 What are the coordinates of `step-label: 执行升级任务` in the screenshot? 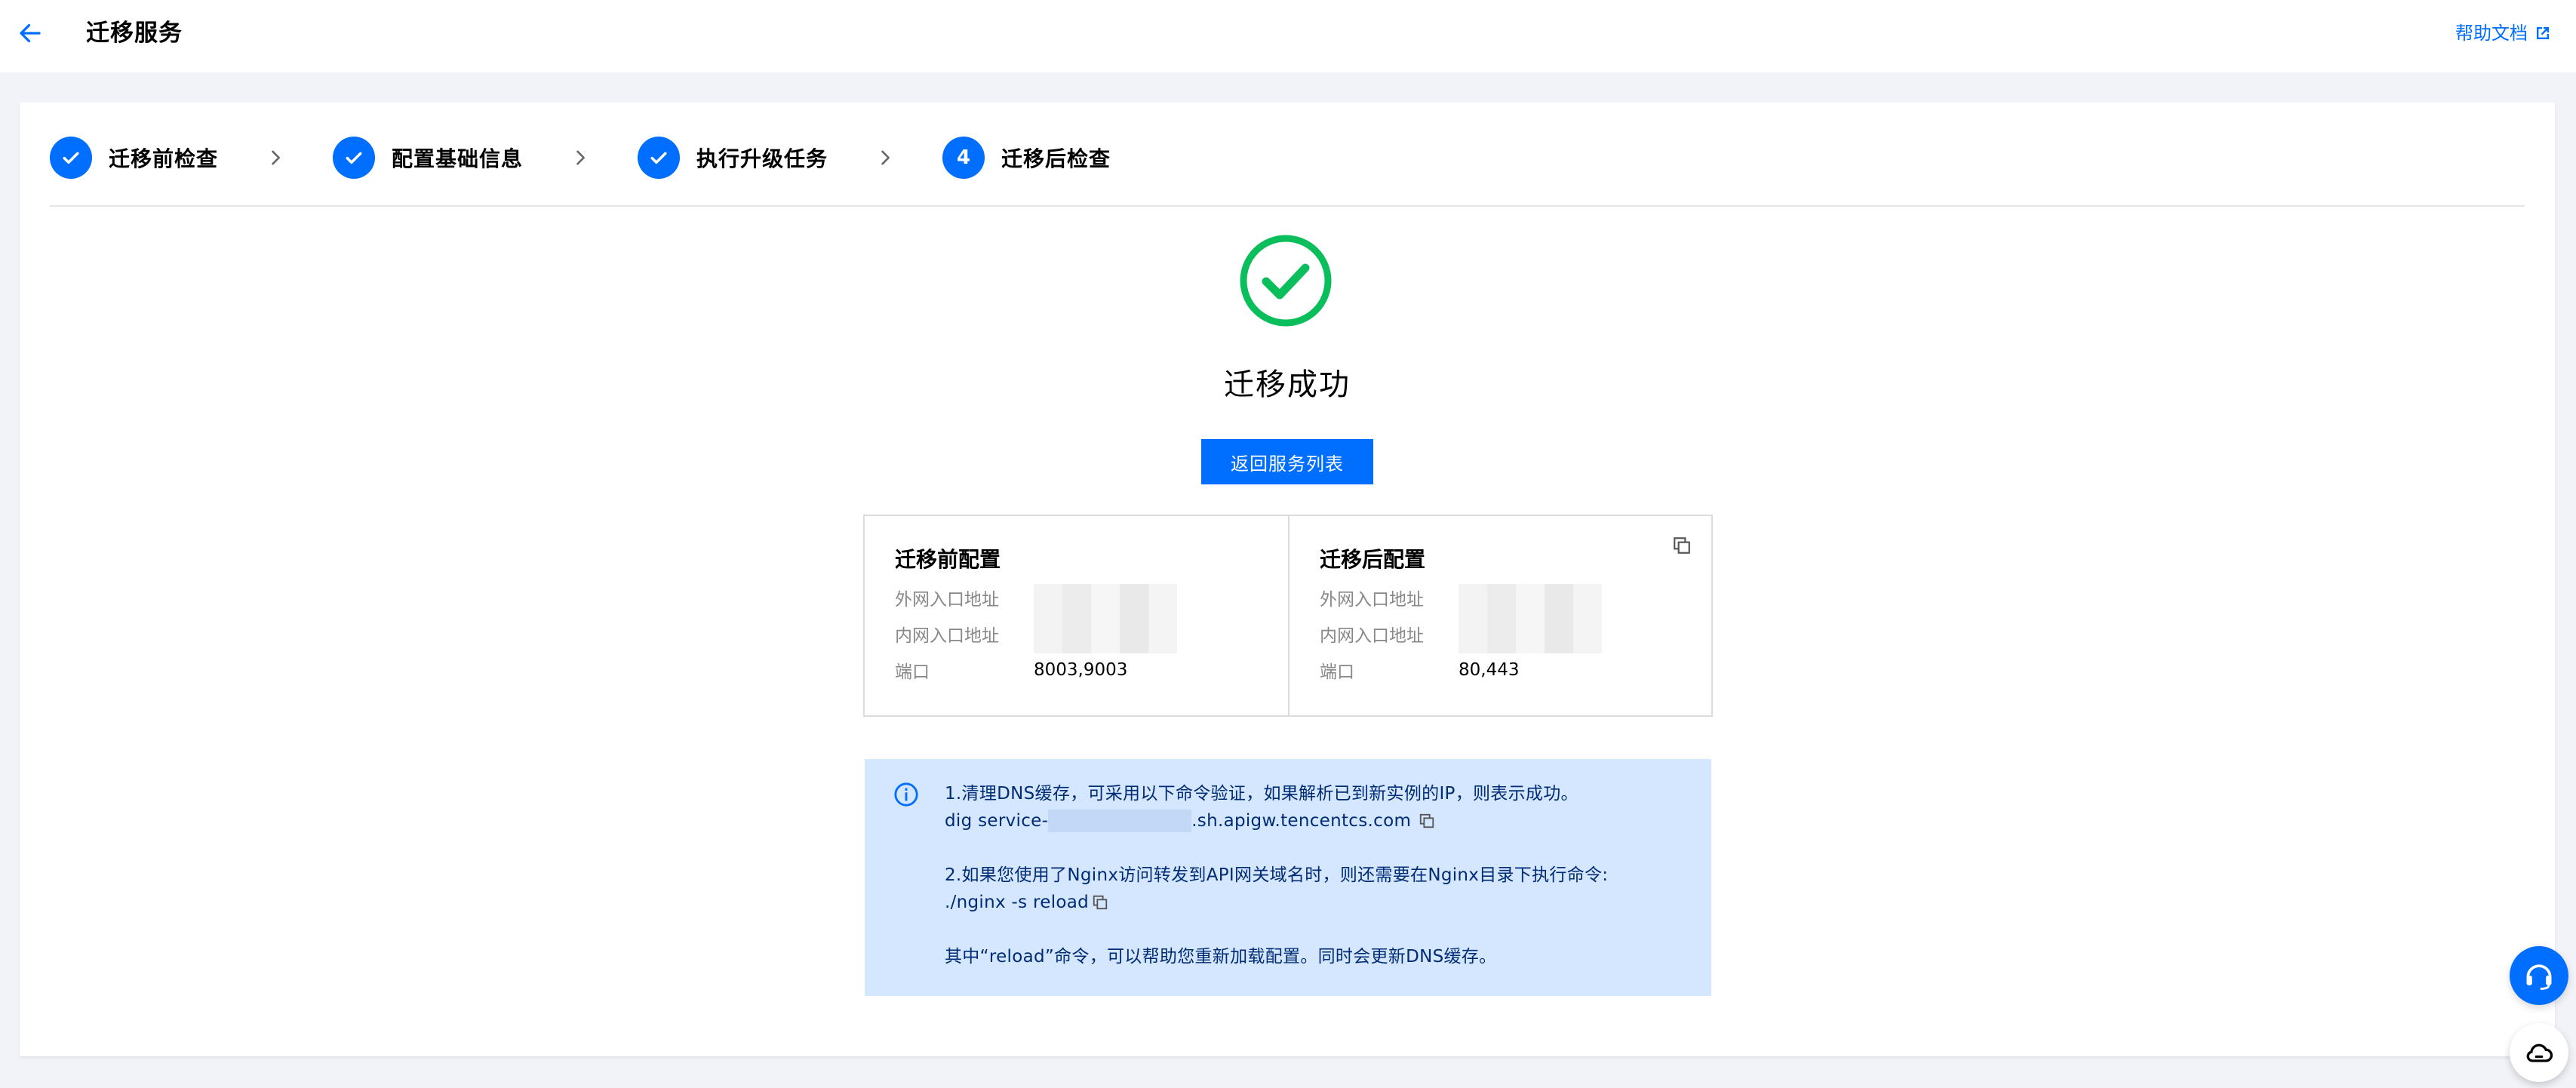 It's located at (762, 158).